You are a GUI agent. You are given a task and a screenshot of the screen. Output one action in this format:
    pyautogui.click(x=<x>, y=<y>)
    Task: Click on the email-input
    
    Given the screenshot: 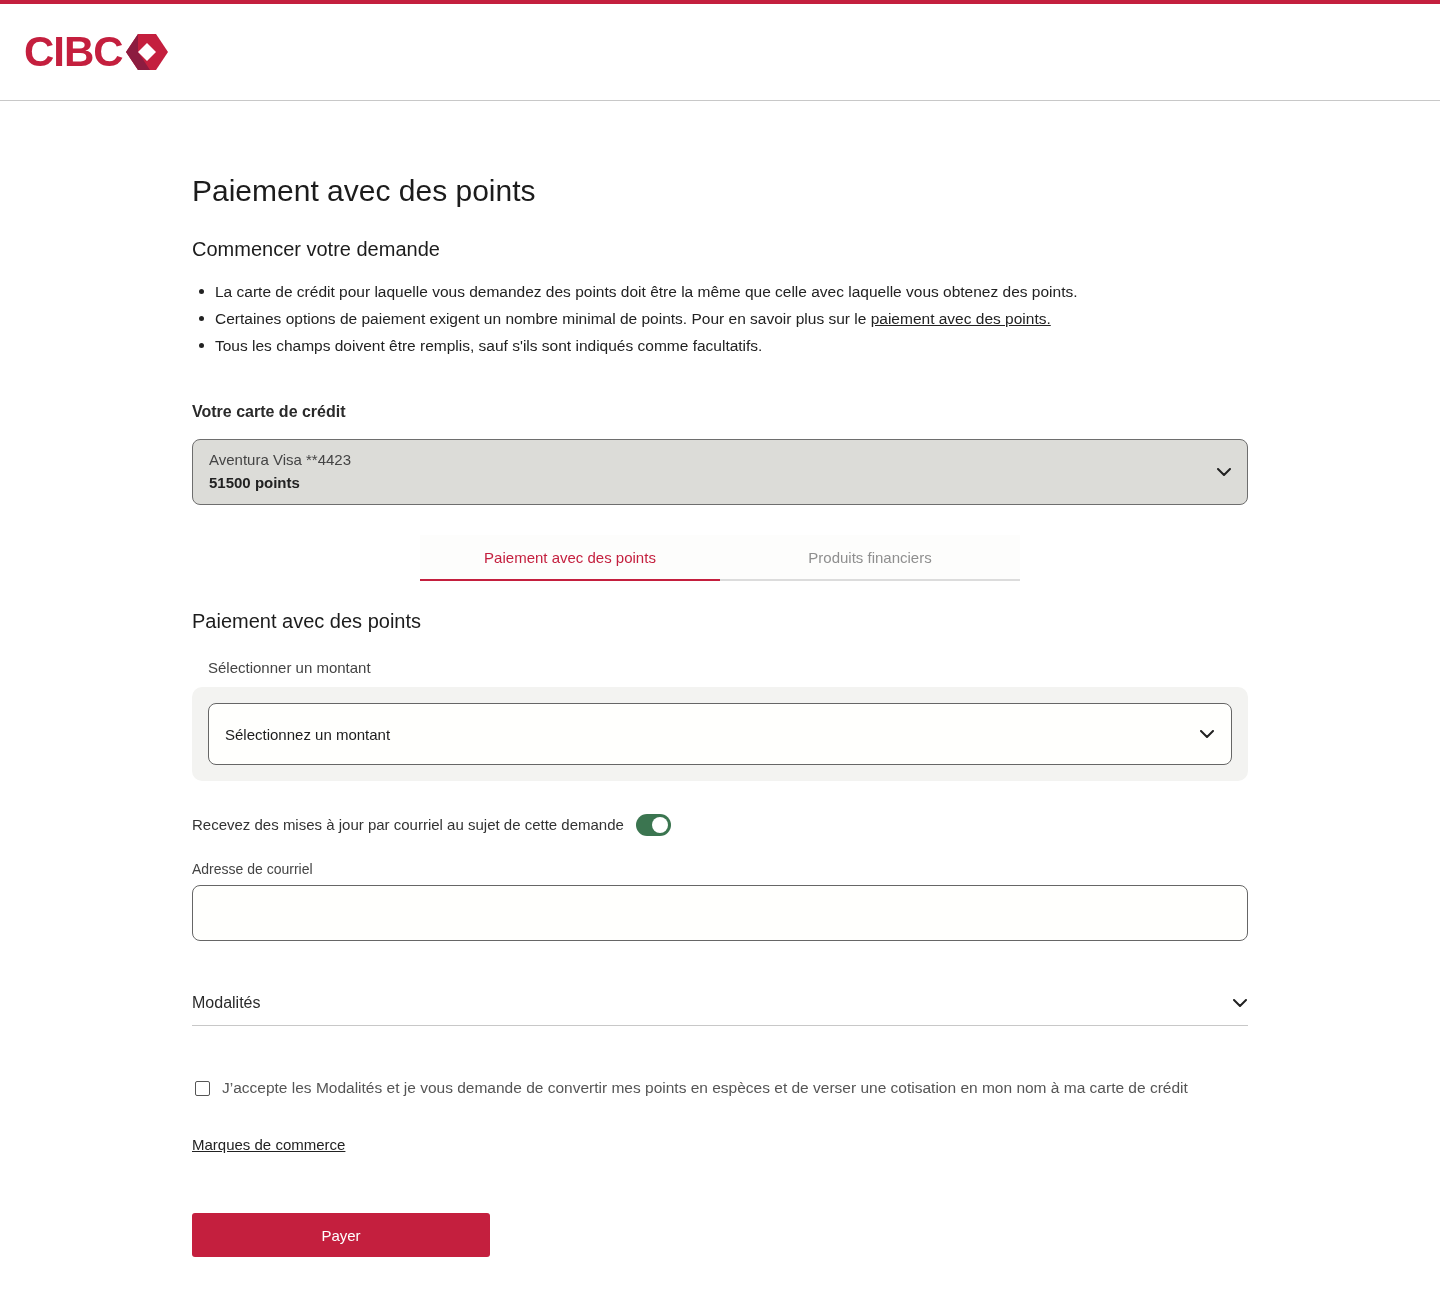 What is the action you would take?
    pyautogui.click(x=720, y=913)
    